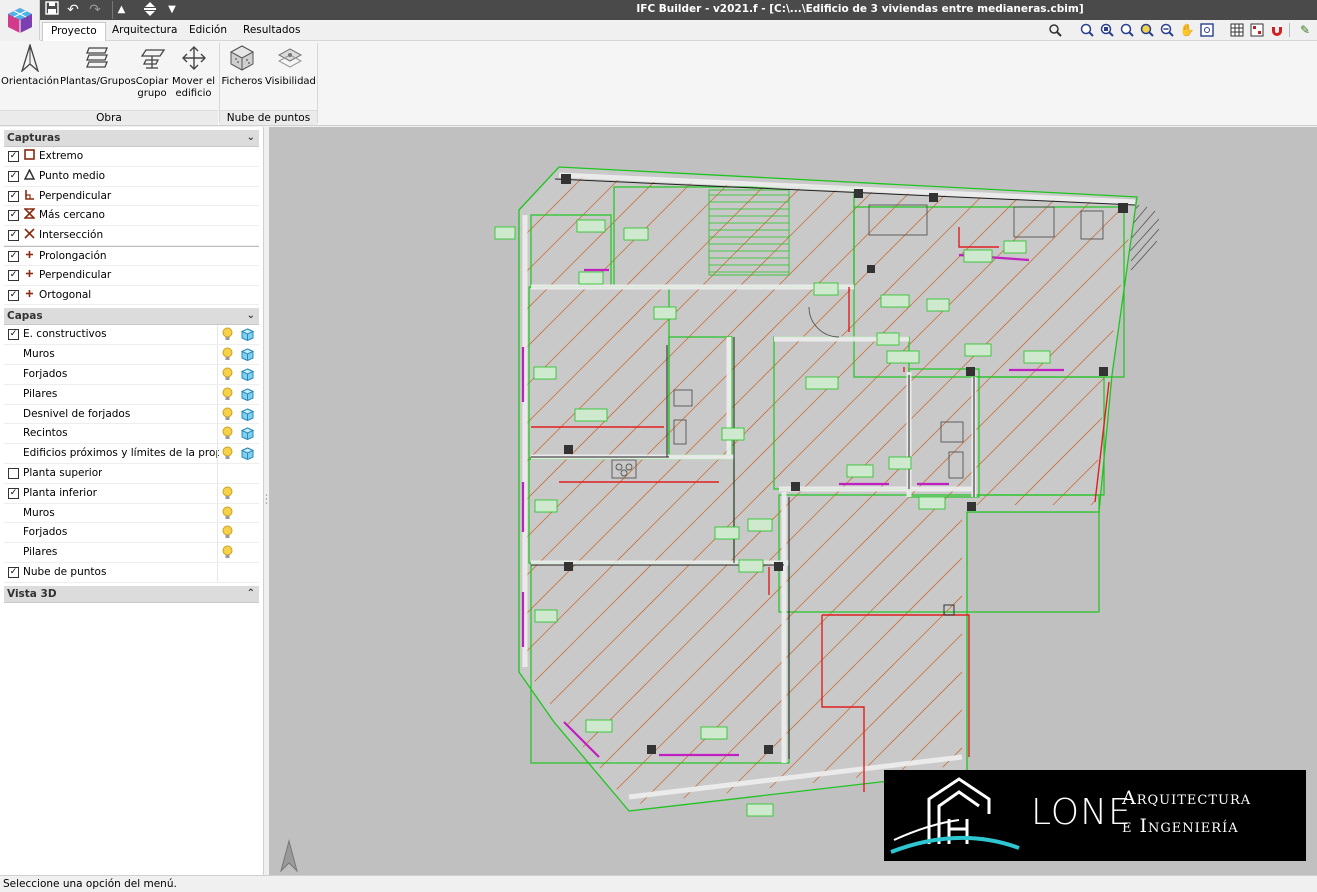 This screenshot has width=1317, height=892. Describe the element at coordinates (131, 434) in the screenshot. I see `layer-item: Recintos` at that location.